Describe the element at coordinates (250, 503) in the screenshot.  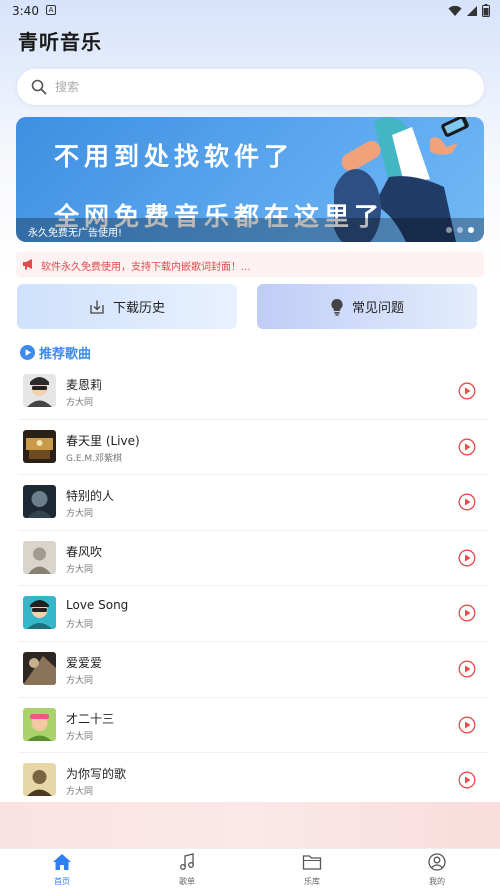
I see `song-item: 特别的人 方大同` at that location.